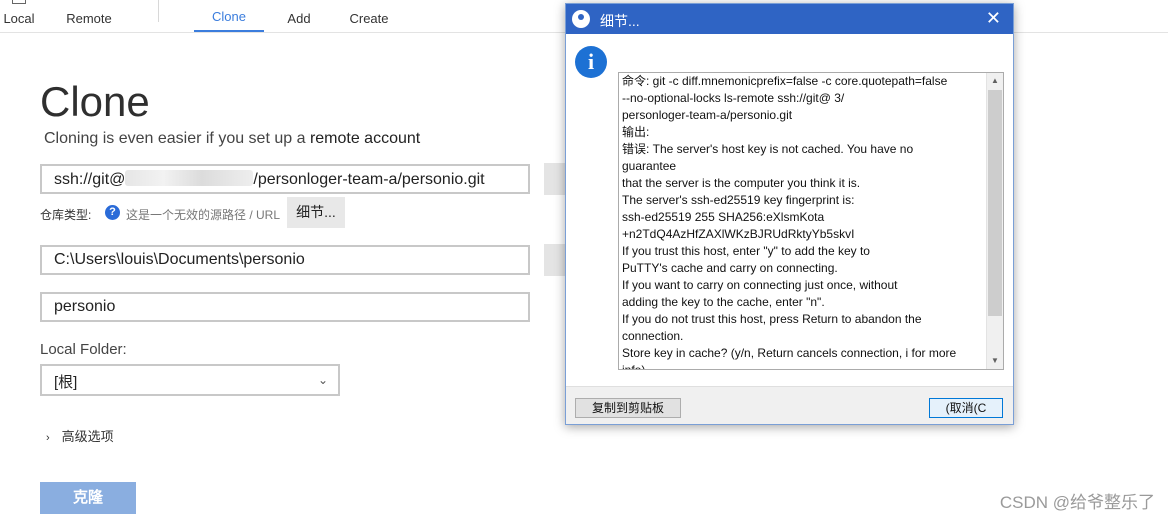 Image resolution: width=1168 pixels, height=517 pixels. What do you see at coordinates (19, 2) in the screenshot?
I see `local-icon` at bounding box center [19, 2].